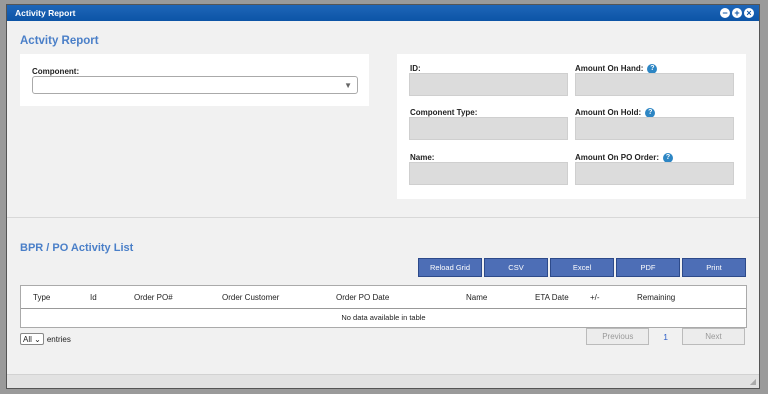 Image resolution: width=768 pixels, height=394 pixels. What do you see at coordinates (516, 267) in the screenshot?
I see `csv-button: CSV` at bounding box center [516, 267].